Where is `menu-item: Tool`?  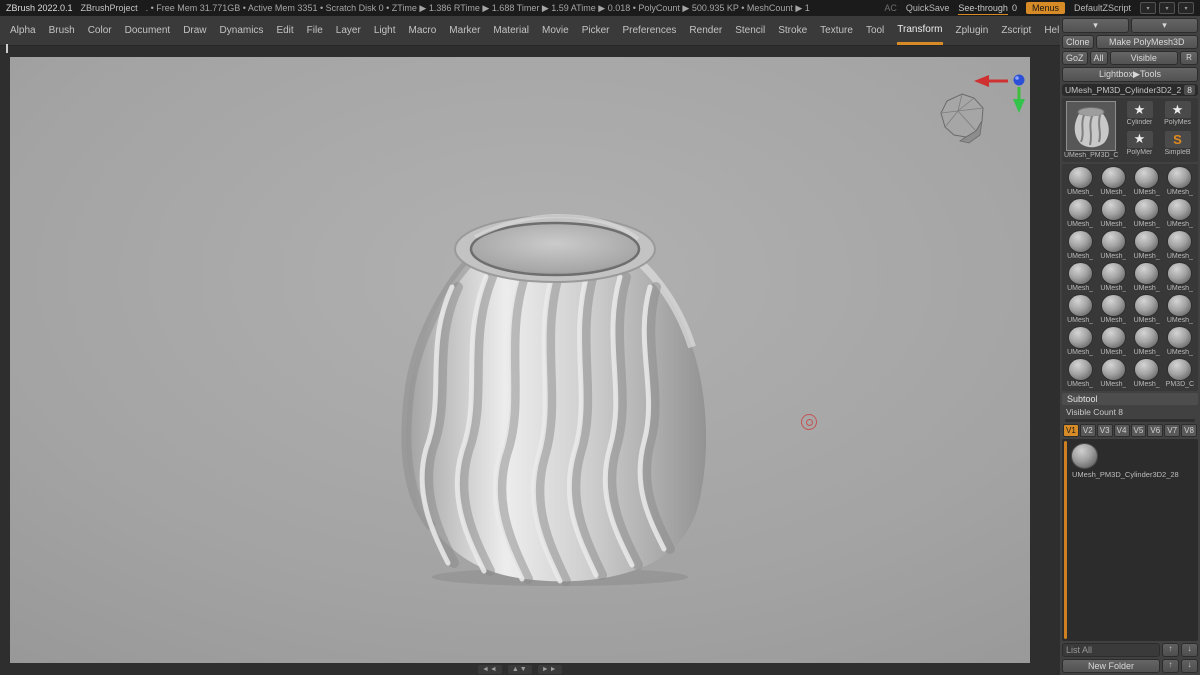 menu-item: Tool is located at coordinates (875, 30).